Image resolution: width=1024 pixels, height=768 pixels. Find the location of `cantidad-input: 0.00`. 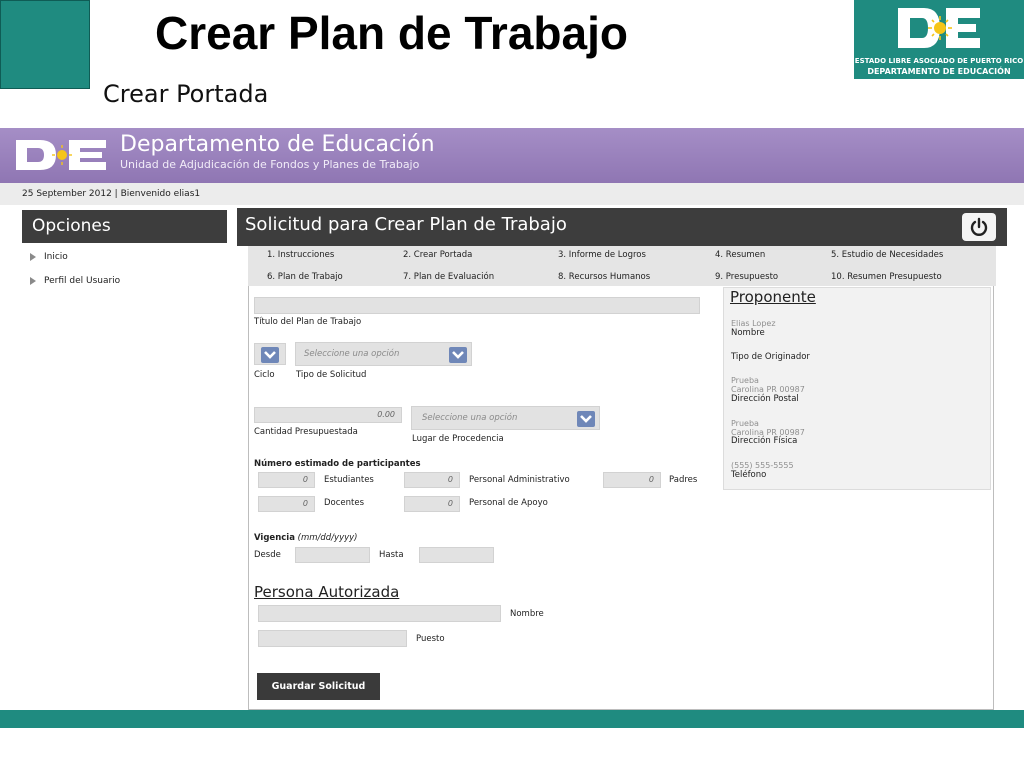

cantidad-input: 0.00 is located at coordinates (328, 415).